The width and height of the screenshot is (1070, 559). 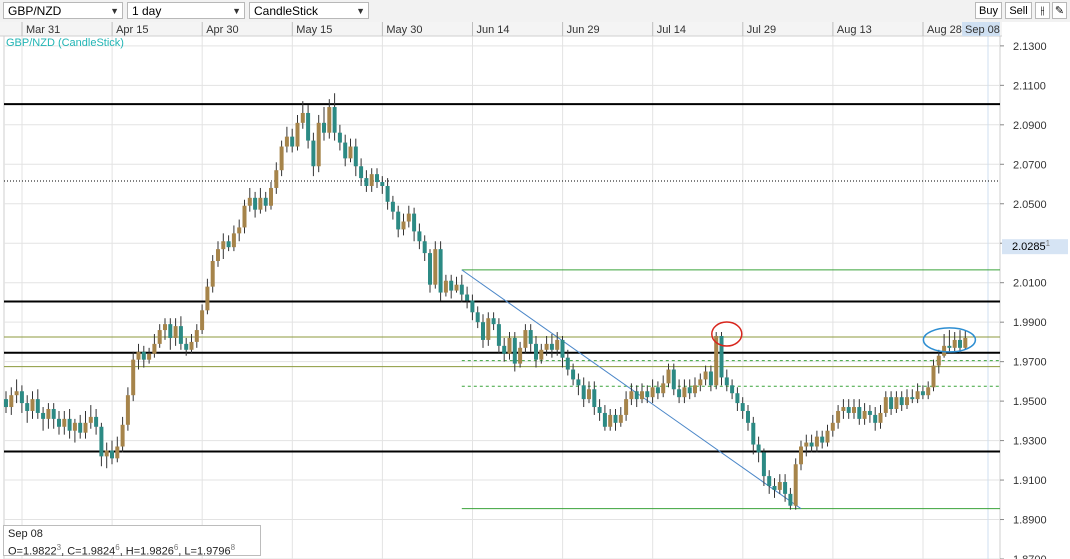 What do you see at coordinates (1042, 10) in the screenshot?
I see `candle-tools-icon: ⫲` at bounding box center [1042, 10].